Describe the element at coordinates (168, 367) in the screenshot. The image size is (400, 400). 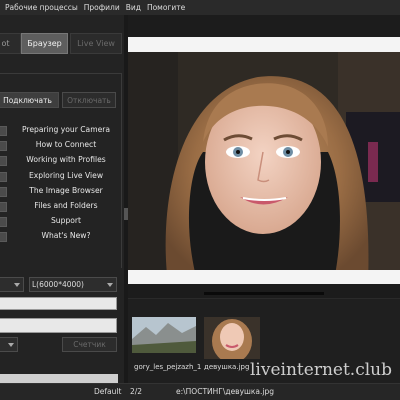
I see `thumbnail-label: gory_les_pejzazh_1` at that location.